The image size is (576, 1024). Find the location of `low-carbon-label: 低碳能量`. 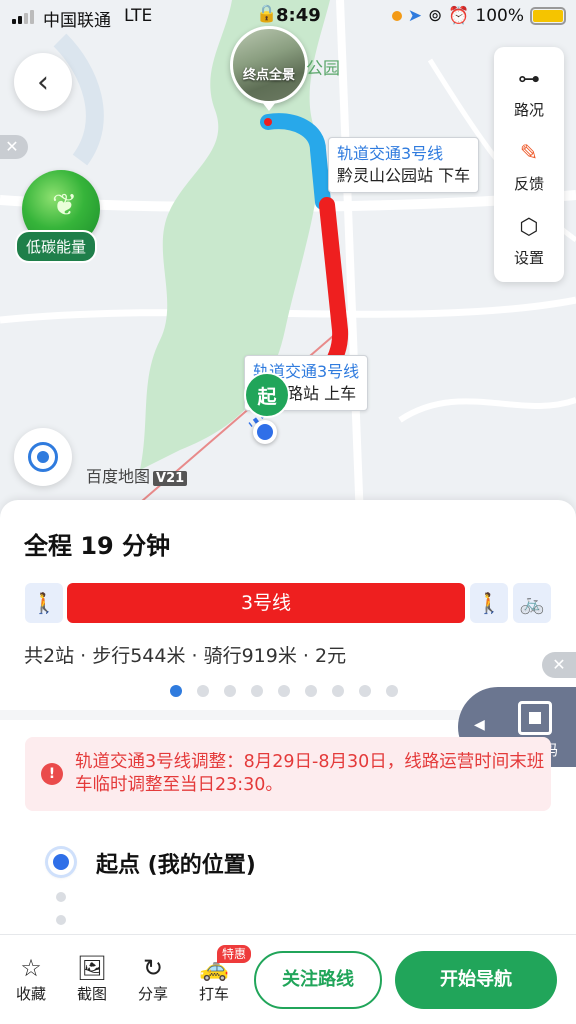

low-carbon-label: 低碳能量 is located at coordinates (56, 246).